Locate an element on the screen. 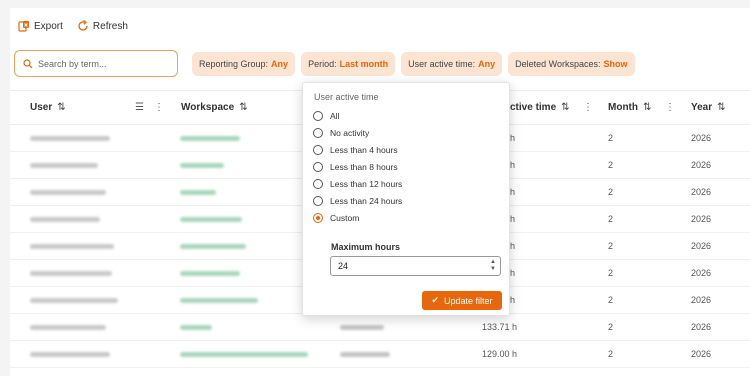  chevron-up-icon: ▲ is located at coordinates (493, 262).